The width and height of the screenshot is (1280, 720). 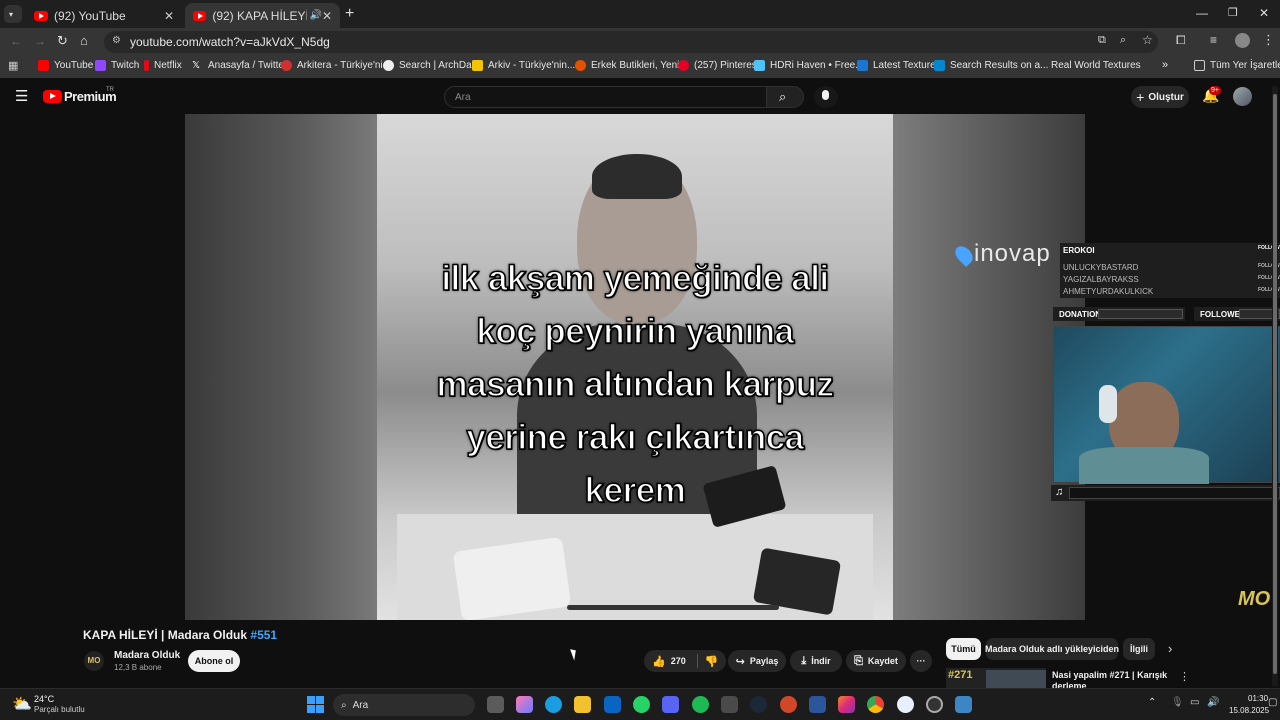 What do you see at coordinates (43, 65) in the screenshot?
I see `youtube-icon` at bounding box center [43, 65].